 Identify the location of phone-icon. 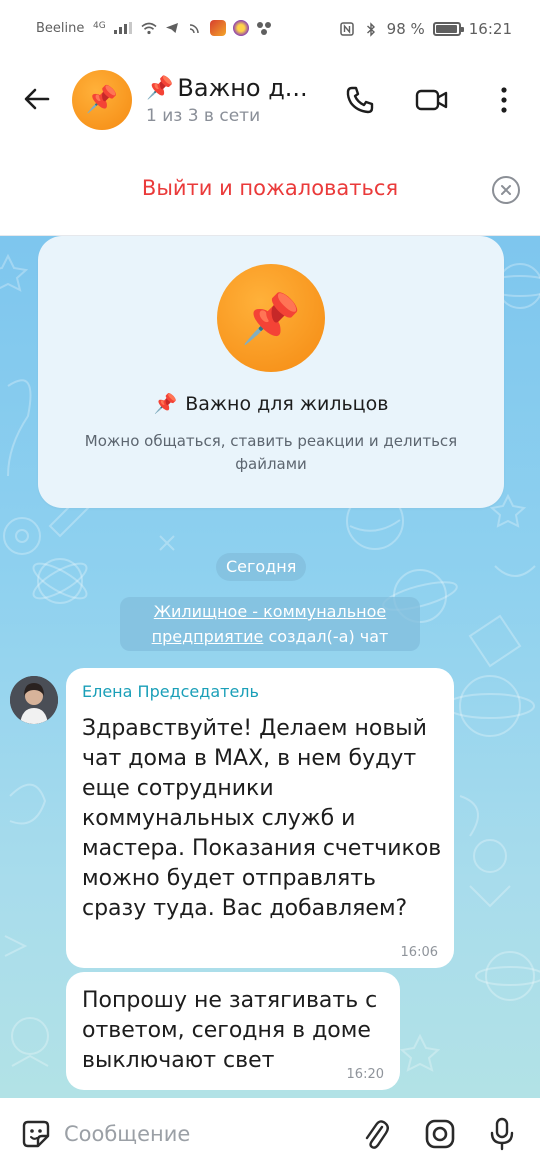
(360, 100).